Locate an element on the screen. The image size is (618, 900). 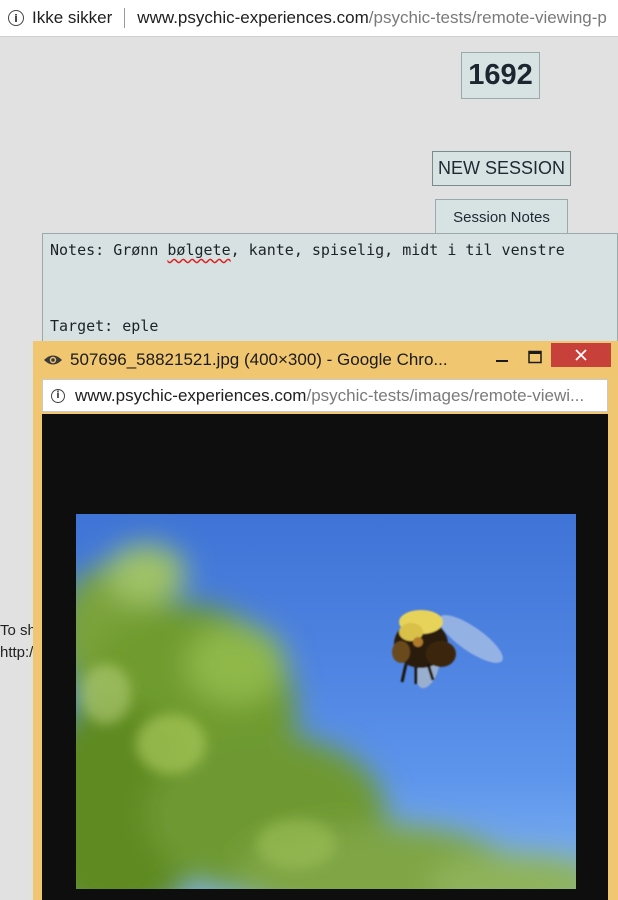
security-label: Ikke sikker is located at coordinates (72, 18).